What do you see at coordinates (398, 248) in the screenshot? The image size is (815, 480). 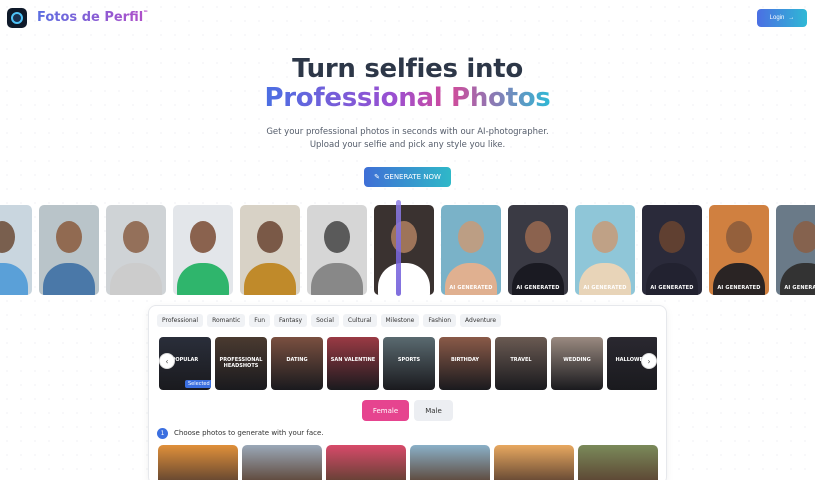 I see `comparison-divider` at bounding box center [398, 248].